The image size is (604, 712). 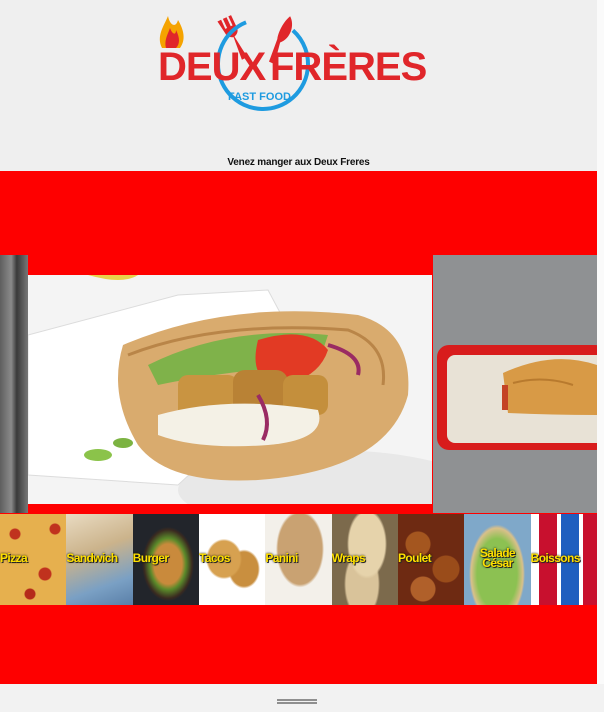 What do you see at coordinates (298, 162) in the screenshot?
I see `tagline: Venez manger aux Deux Freres` at bounding box center [298, 162].